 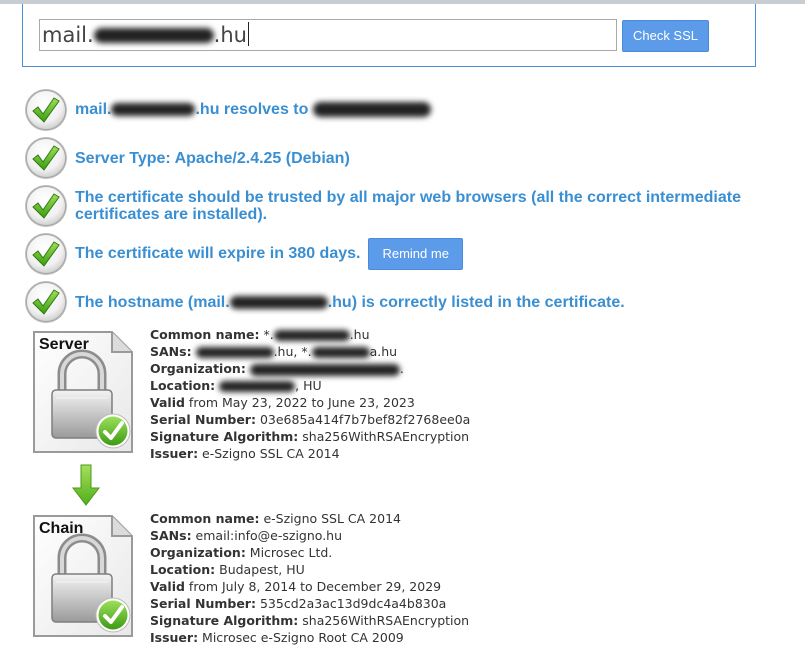 What do you see at coordinates (275, 518) in the screenshot?
I see `chain-common-name: Common name: e-Szigno SSL CA 2014` at bounding box center [275, 518].